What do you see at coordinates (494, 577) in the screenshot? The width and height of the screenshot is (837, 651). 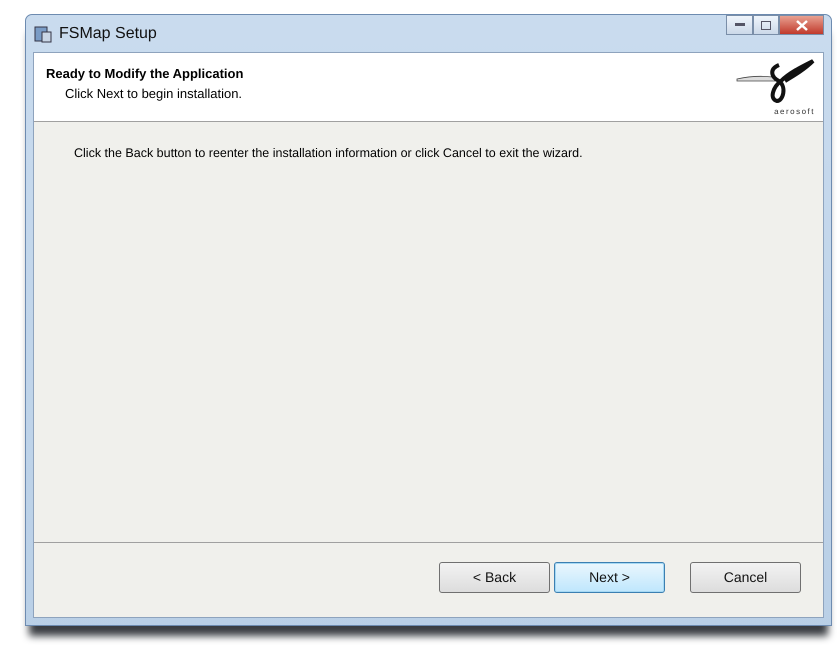 I see `wizard-button: < Back` at bounding box center [494, 577].